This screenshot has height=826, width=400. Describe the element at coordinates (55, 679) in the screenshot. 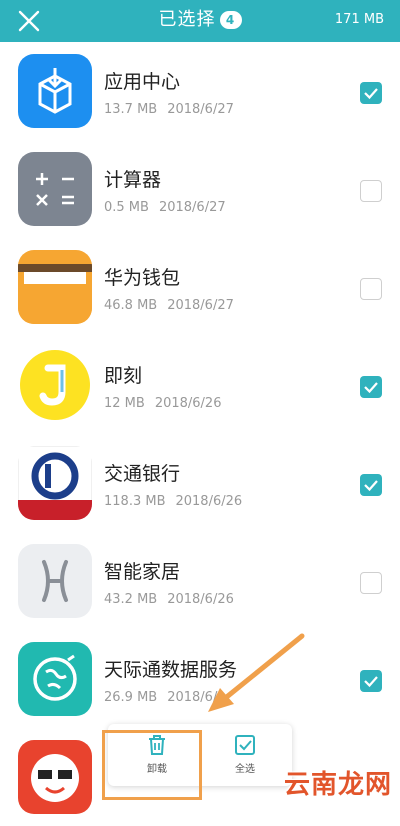

I see `globe-icon` at that location.